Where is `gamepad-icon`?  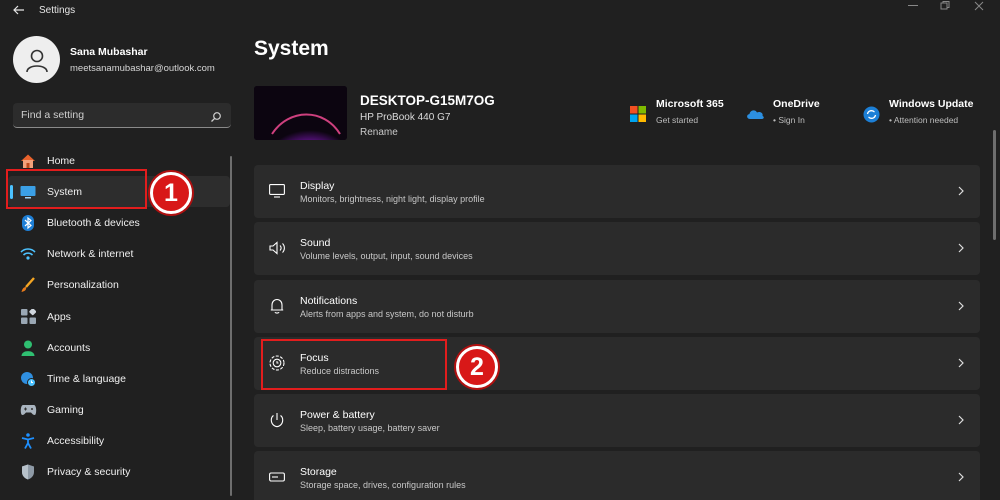
gamepad-icon is located at coordinates (28, 410).